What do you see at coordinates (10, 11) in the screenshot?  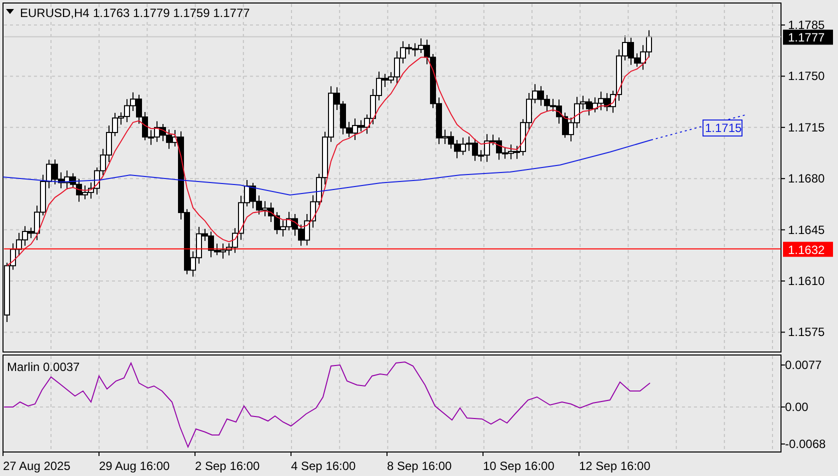 I see `caret-icon` at bounding box center [10, 11].